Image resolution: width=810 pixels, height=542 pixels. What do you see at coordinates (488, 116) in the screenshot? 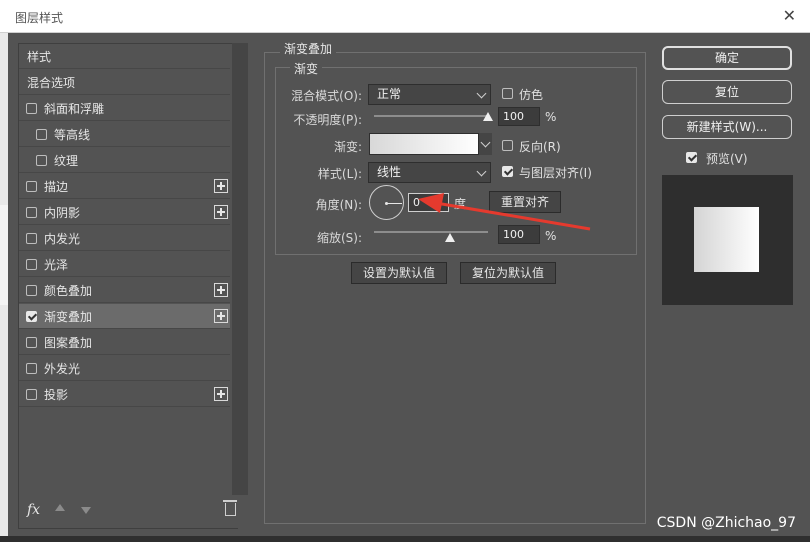
I see `opacity-slider-thumb` at bounding box center [488, 116].